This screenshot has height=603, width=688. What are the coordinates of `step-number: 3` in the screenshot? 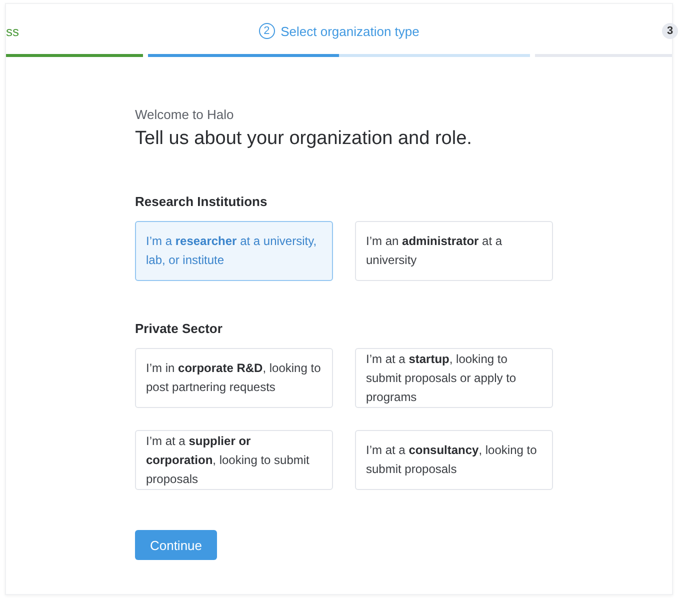 It's located at (670, 31).